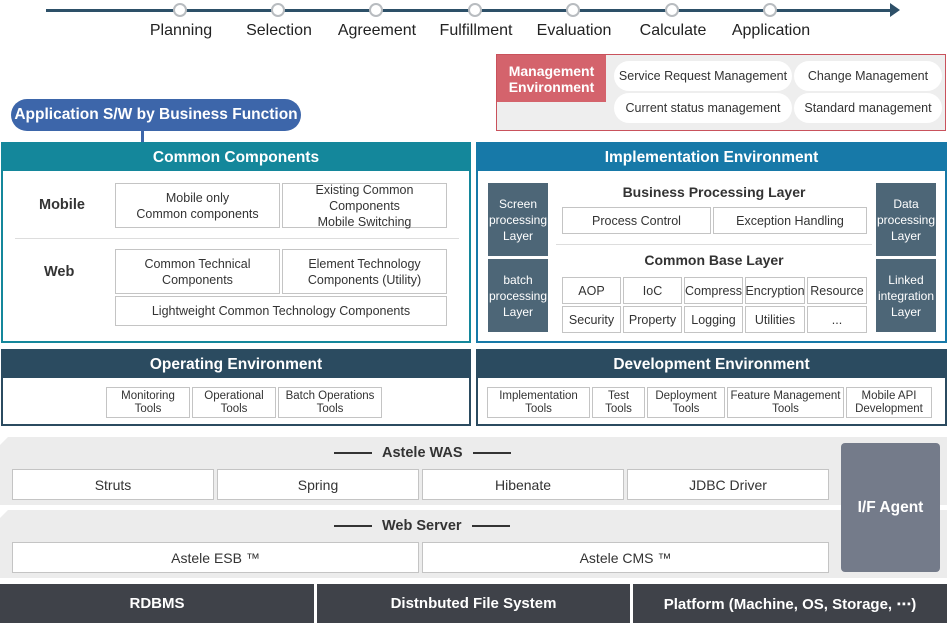 This screenshot has height=623, width=947. Describe the element at coordinates (713, 290) in the screenshot. I see `base-compress: Compress` at that location.